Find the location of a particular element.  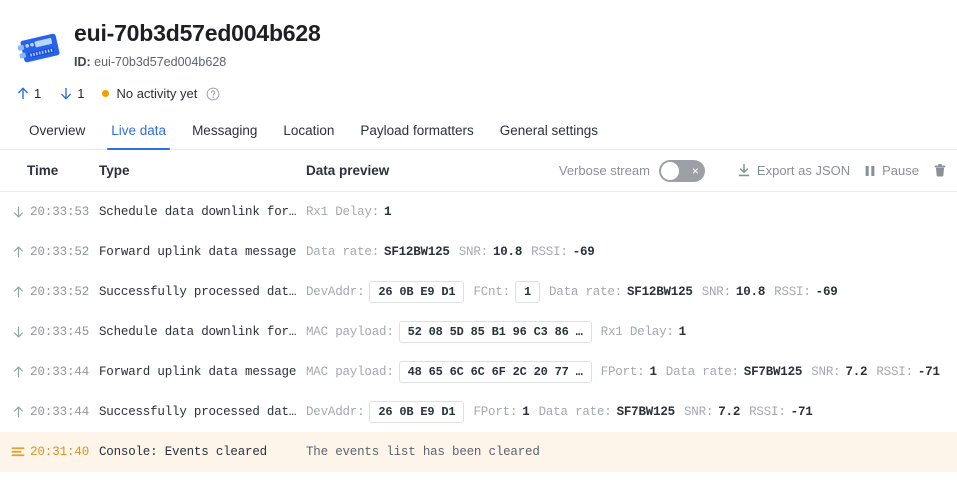

event-time: 20:33:53 is located at coordinates (60, 212).